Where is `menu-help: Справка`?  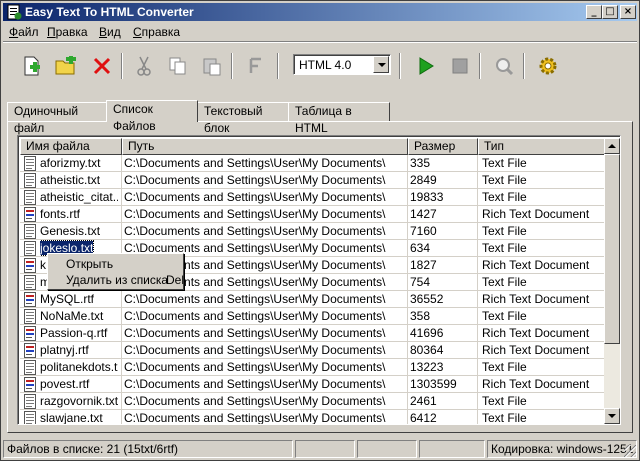
menu-help: Справка is located at coordinates (156, 32).